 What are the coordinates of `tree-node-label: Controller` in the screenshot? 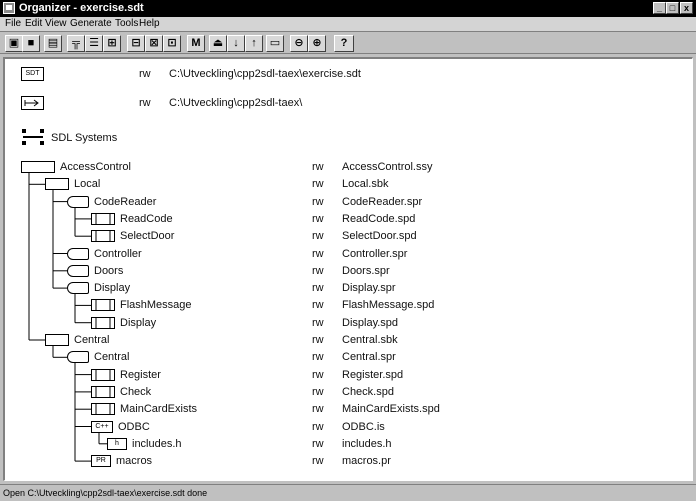 It's located at (118, 254).